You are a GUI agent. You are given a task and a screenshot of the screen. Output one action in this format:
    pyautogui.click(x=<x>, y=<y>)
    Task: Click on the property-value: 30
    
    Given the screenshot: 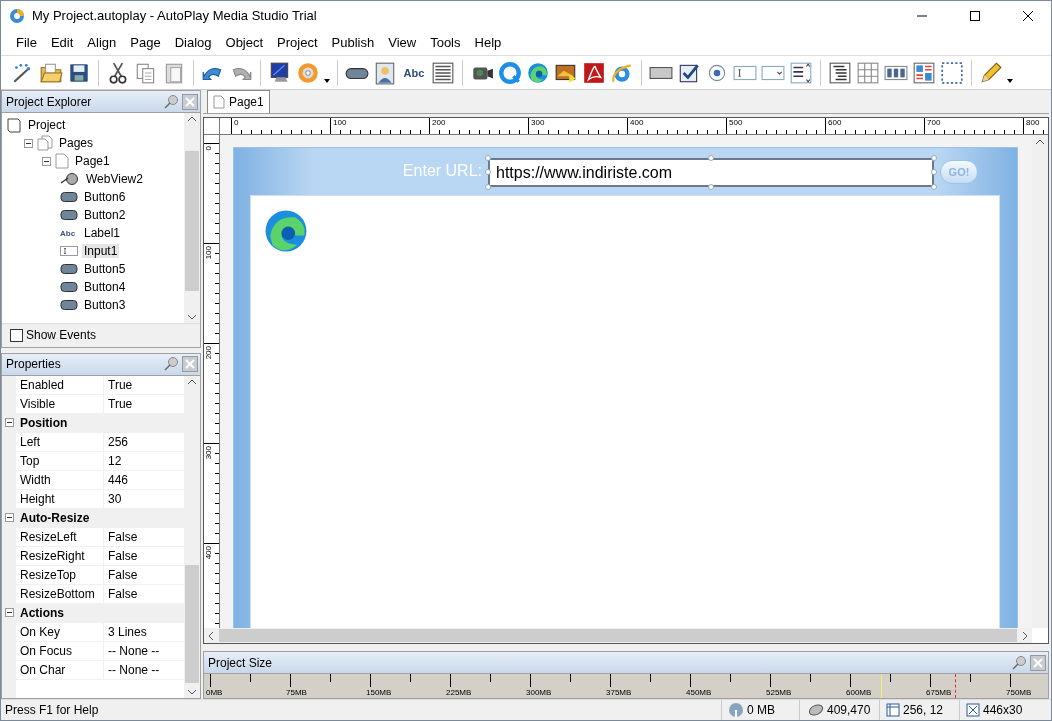 What is the action you would take?
    pyautogui.click(x=144, y=498)
    